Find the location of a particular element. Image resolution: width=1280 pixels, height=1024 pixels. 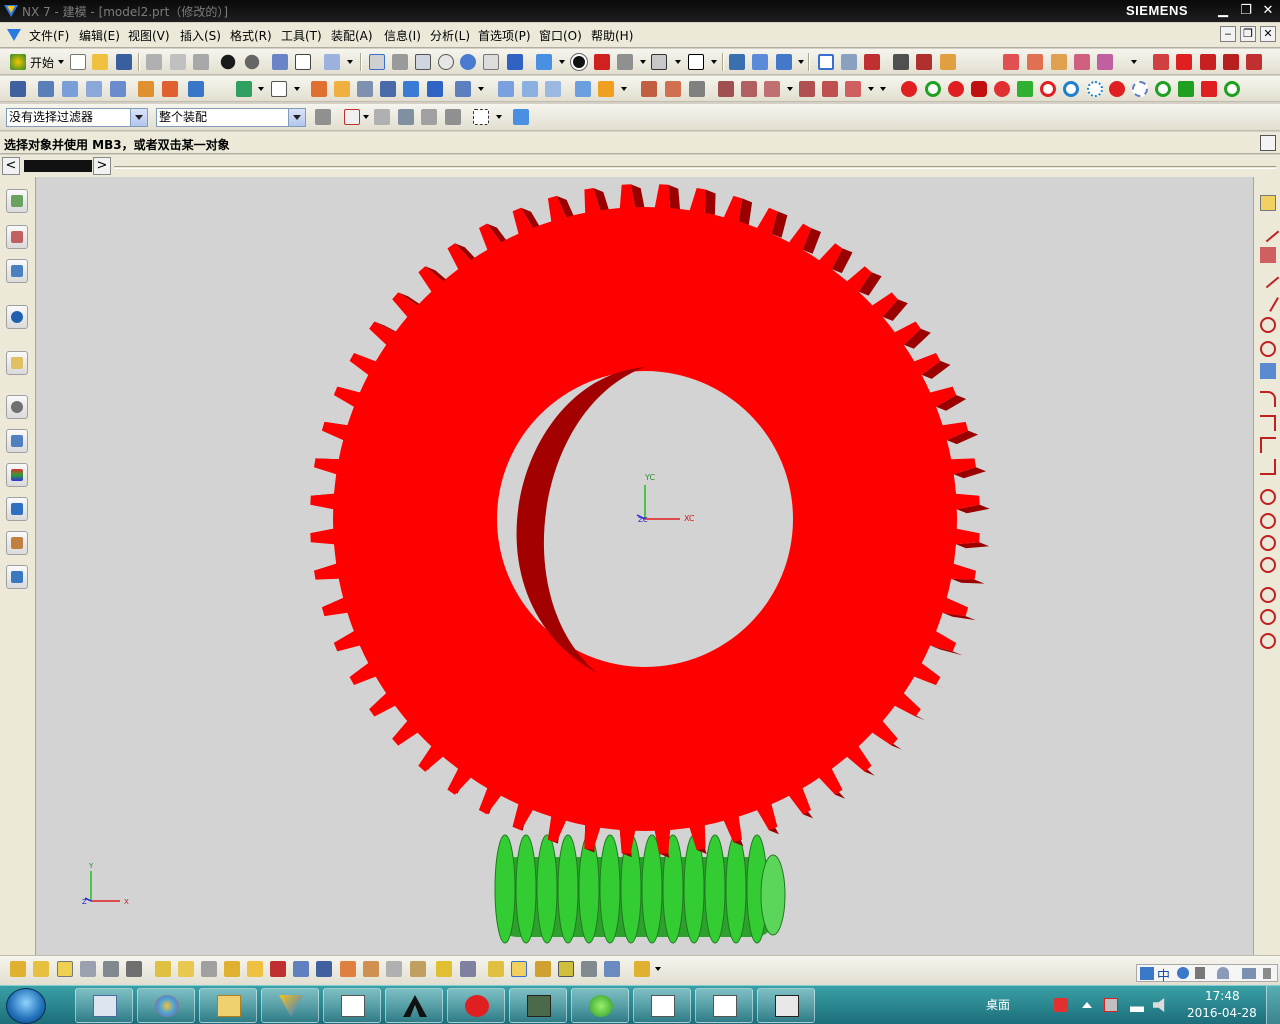

menu-edit: 编辑(E) is located at coordinates (99, 35).